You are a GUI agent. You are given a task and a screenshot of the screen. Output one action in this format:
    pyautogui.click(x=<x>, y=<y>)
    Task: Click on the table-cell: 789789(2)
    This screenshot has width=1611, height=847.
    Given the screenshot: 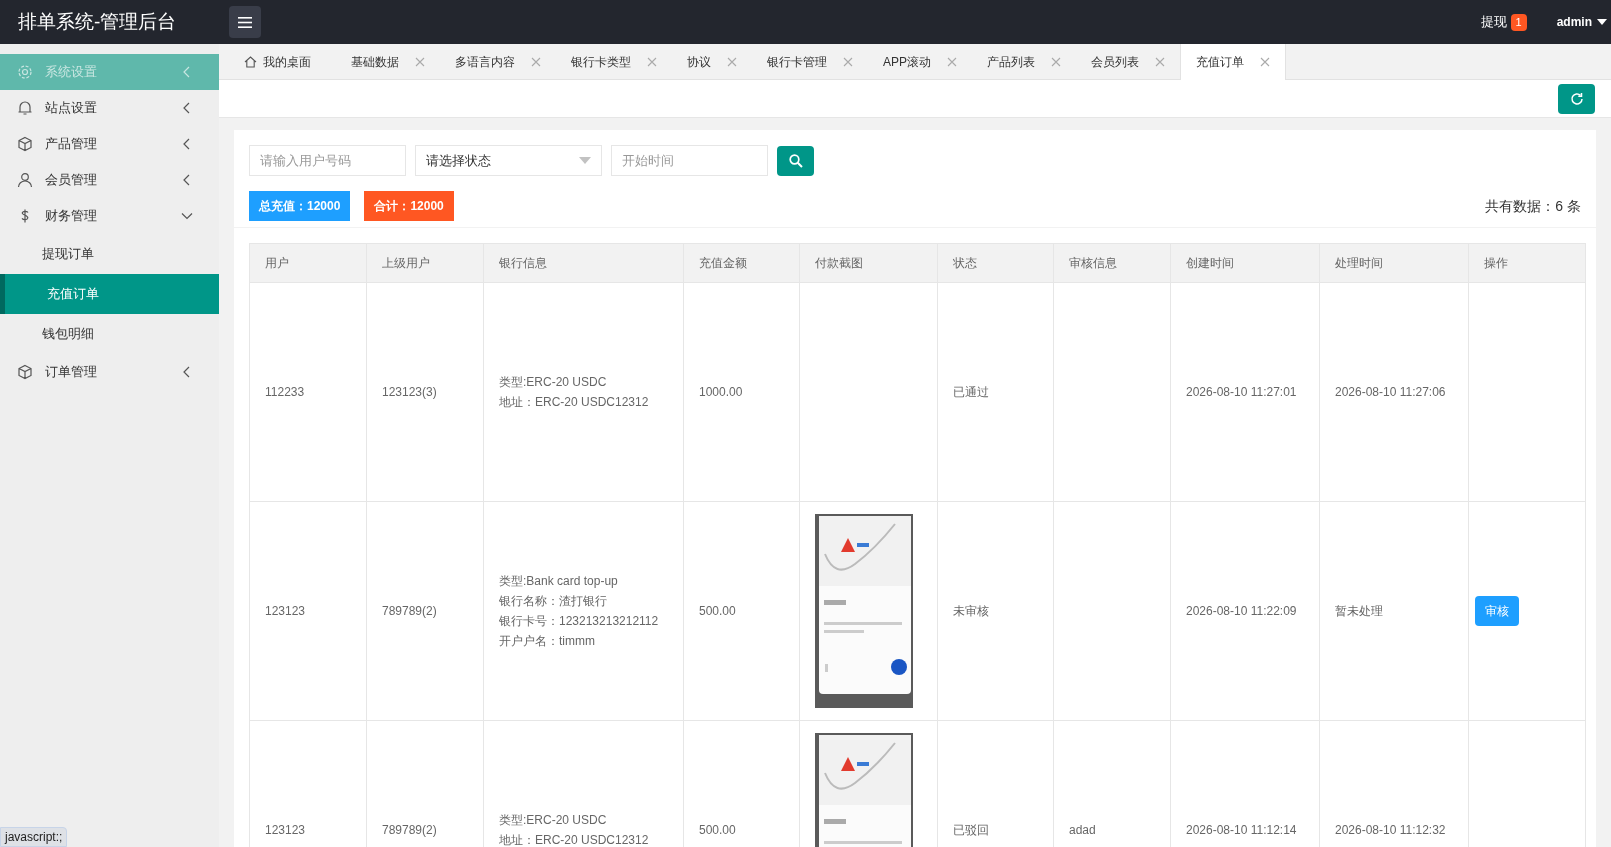 What is the action you would take?
    pyautogui.click(x=425, y=611)
    